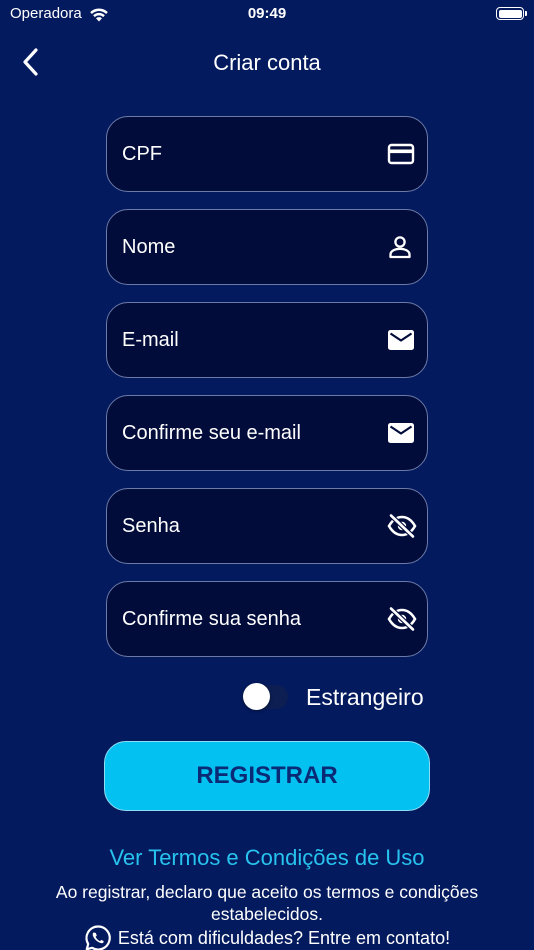 The width and height of the screenshot is (534, 950). Describe the element at coordinates (401, 154) in the screenshot. I see `credit-card-icon` at that location.